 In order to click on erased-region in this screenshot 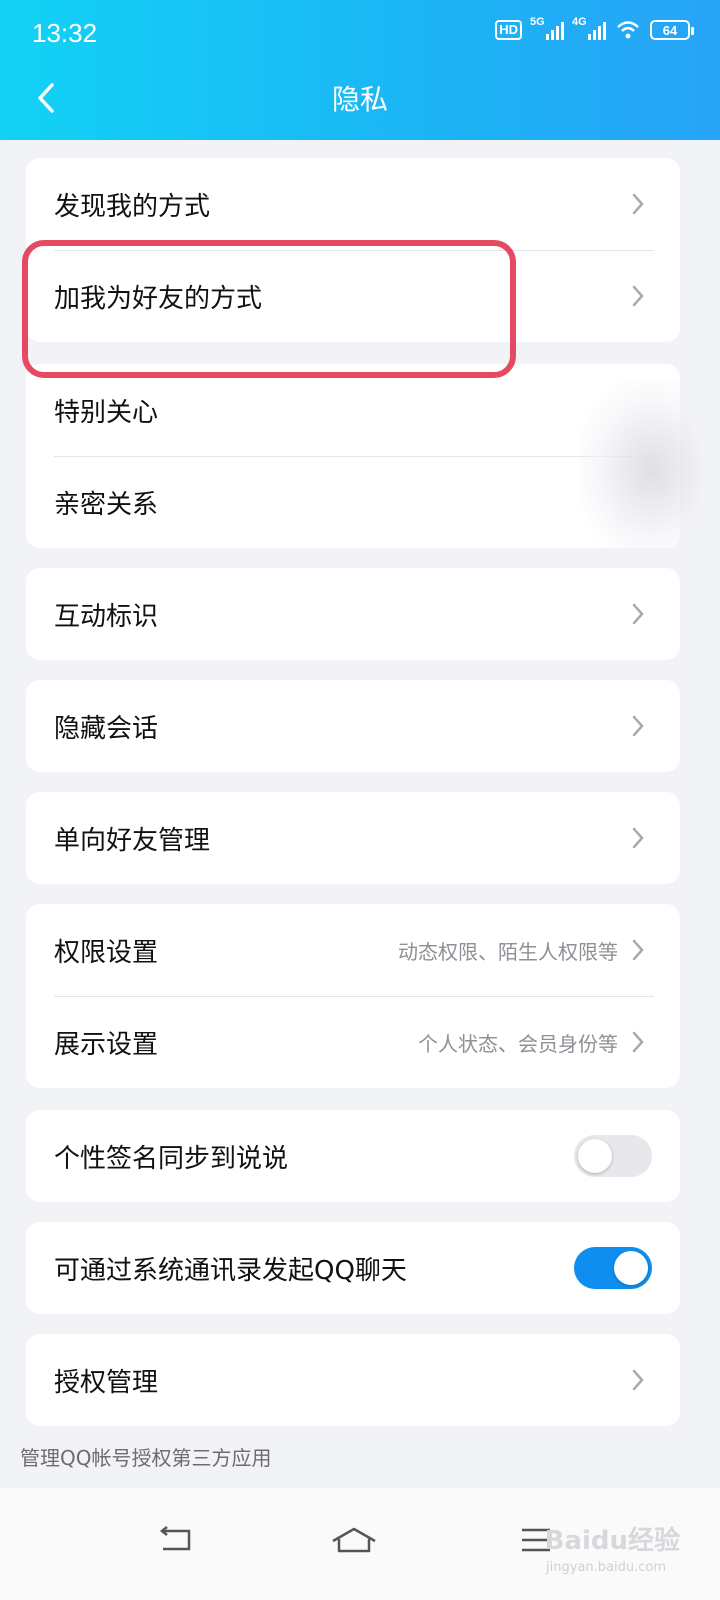, I will do `click(640, 470)`.